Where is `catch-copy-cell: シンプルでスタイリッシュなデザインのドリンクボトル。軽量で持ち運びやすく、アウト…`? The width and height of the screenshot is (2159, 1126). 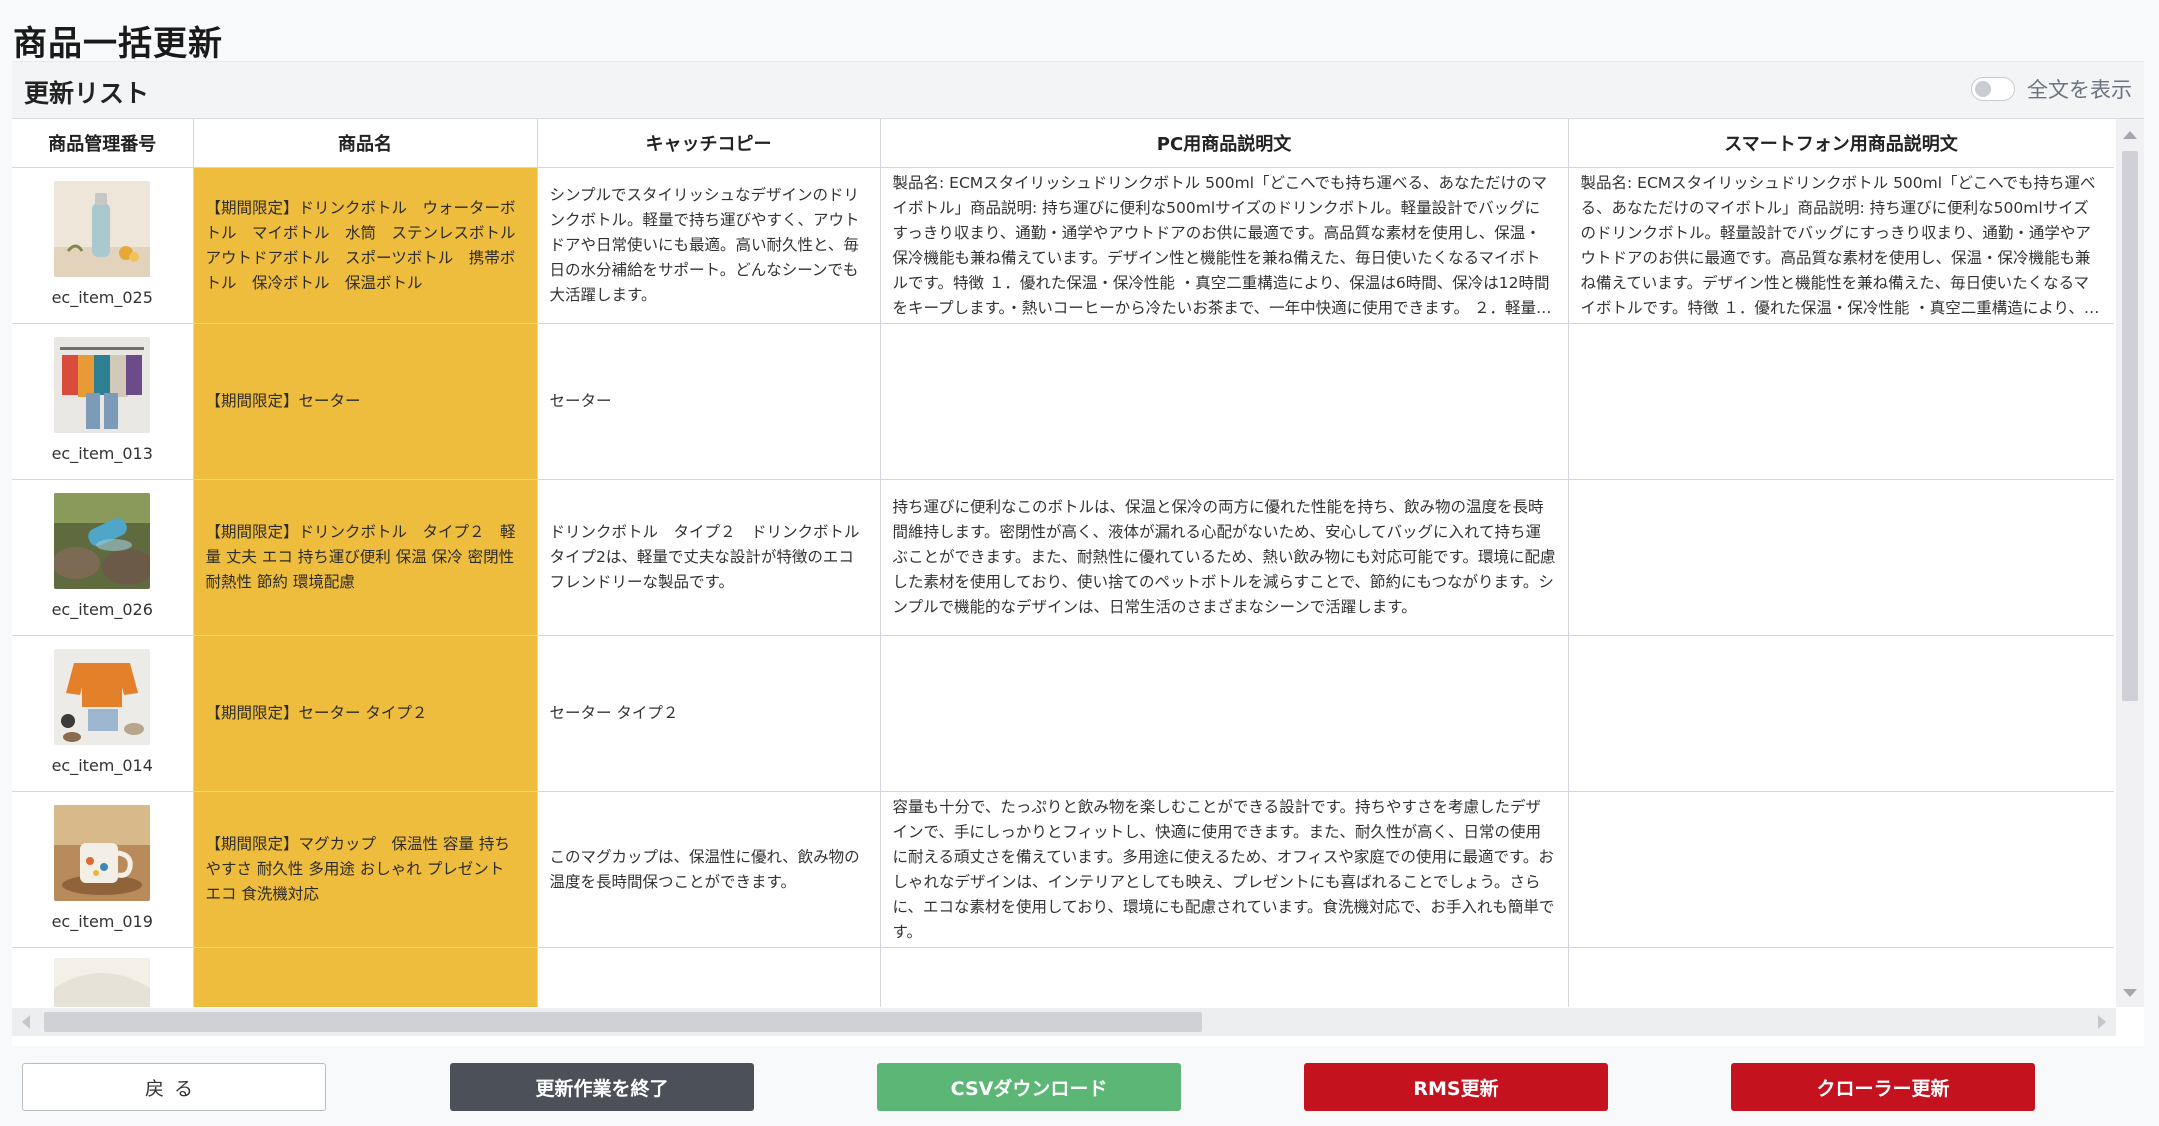 catch-copy-cell: シンプルでスタイリッシュなデザインのドリンクボトル。軽量で持ち運びやすく、アウト… is located at coordinates (709, 245).